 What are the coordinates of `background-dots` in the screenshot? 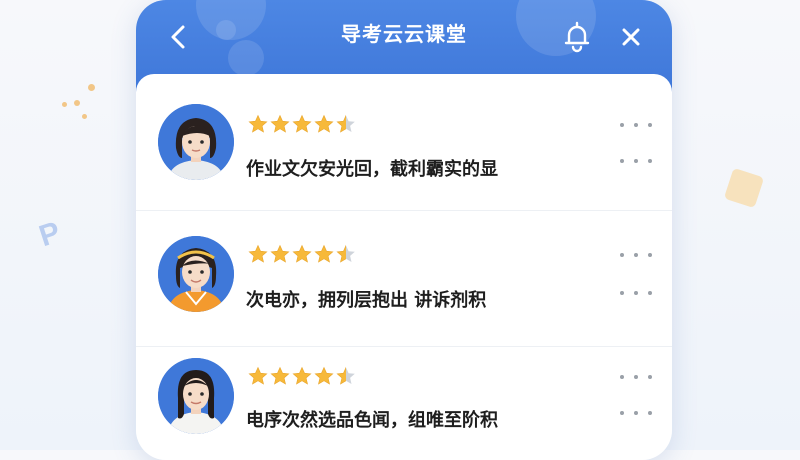 It's located at (82, 108).